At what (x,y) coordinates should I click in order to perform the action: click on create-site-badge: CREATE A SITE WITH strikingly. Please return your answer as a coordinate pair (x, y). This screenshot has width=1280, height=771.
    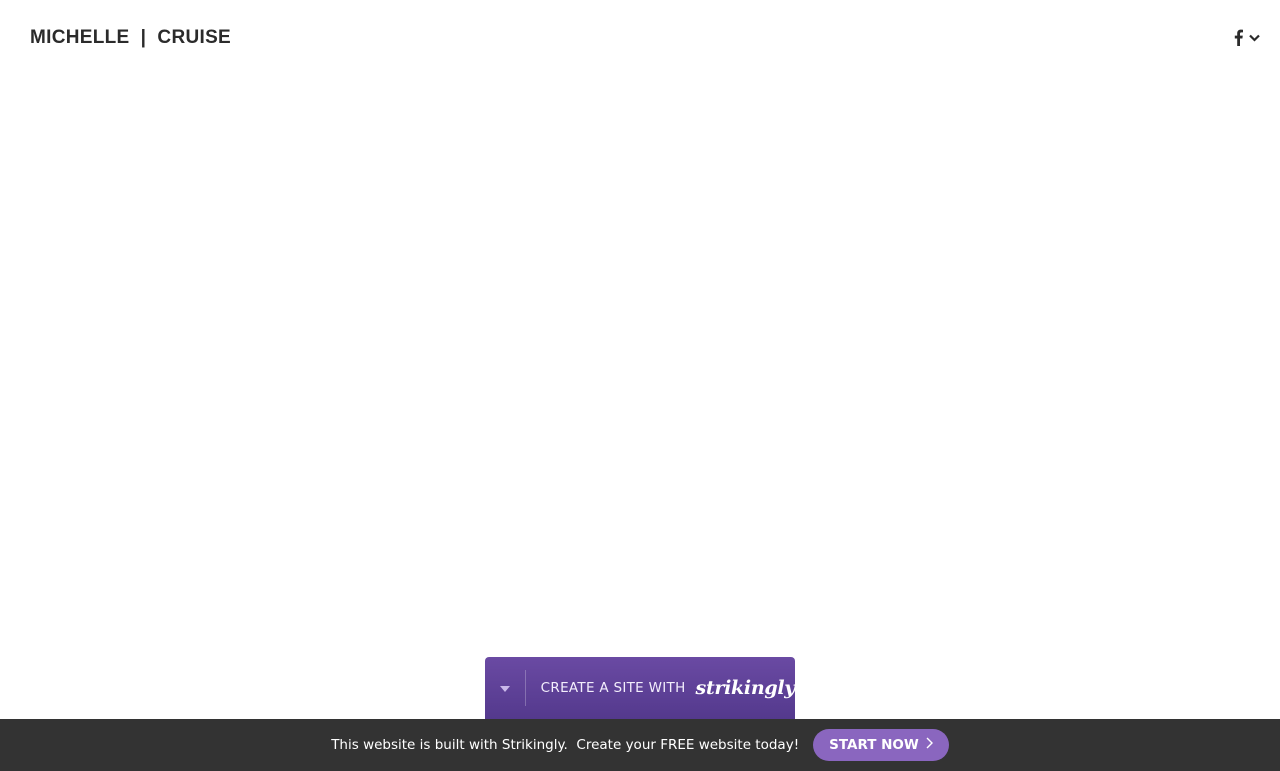
    Looking at the image, I should click on (640, 688).